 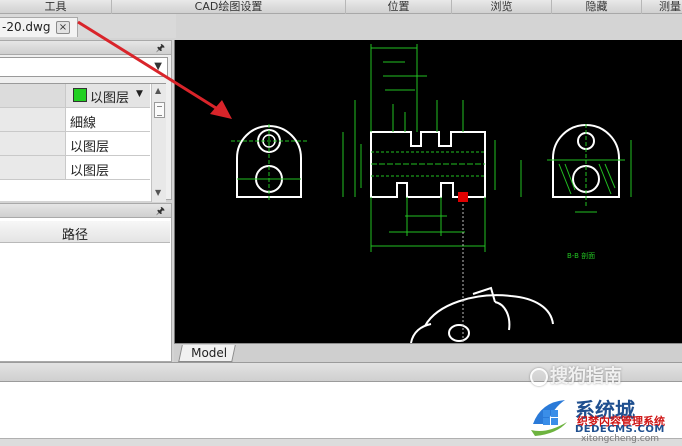 What do you see at coordinates (84, 67) in the screenshot?
I see `entity-selector-dropdown: ▼` at bounding box center [84, 67].